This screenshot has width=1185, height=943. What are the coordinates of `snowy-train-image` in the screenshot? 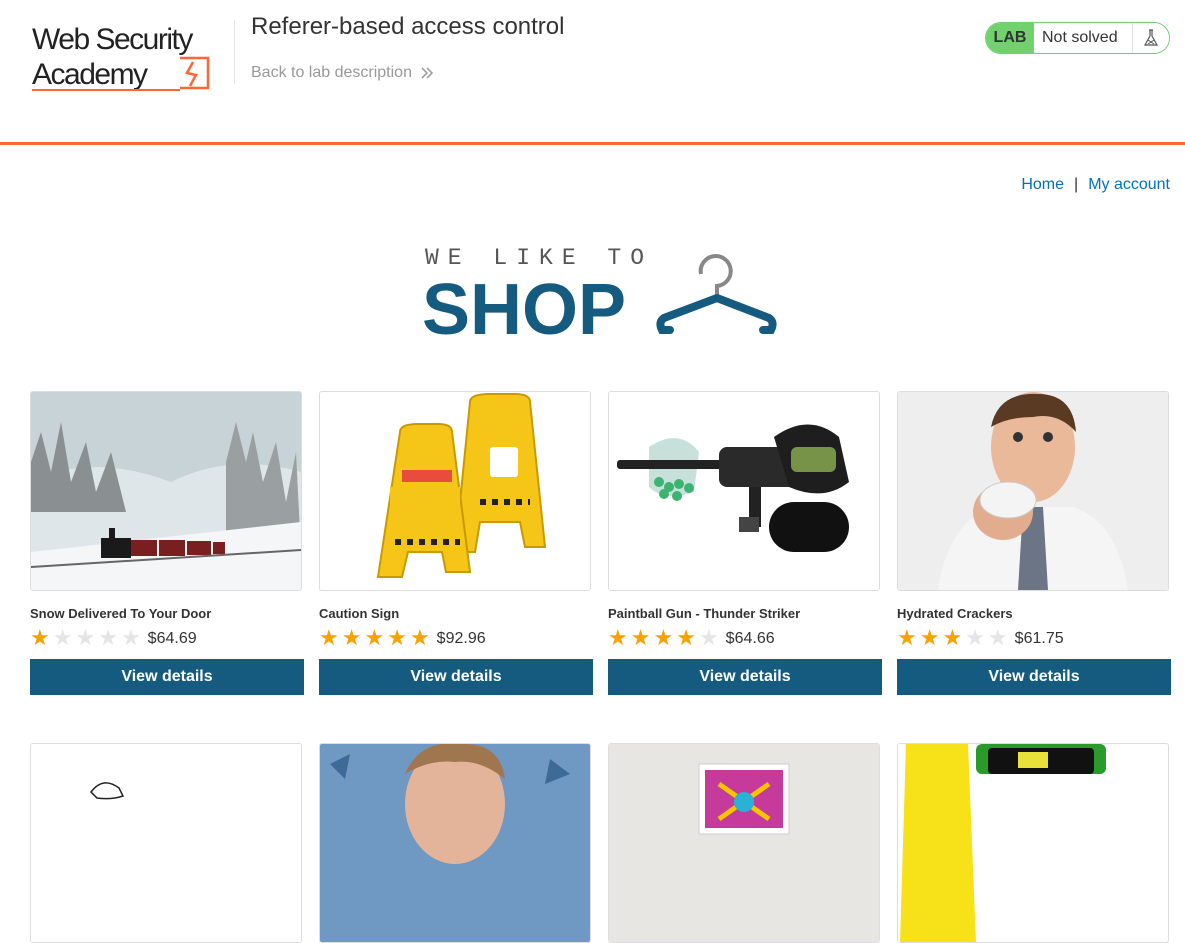 It's located at (166, 491).